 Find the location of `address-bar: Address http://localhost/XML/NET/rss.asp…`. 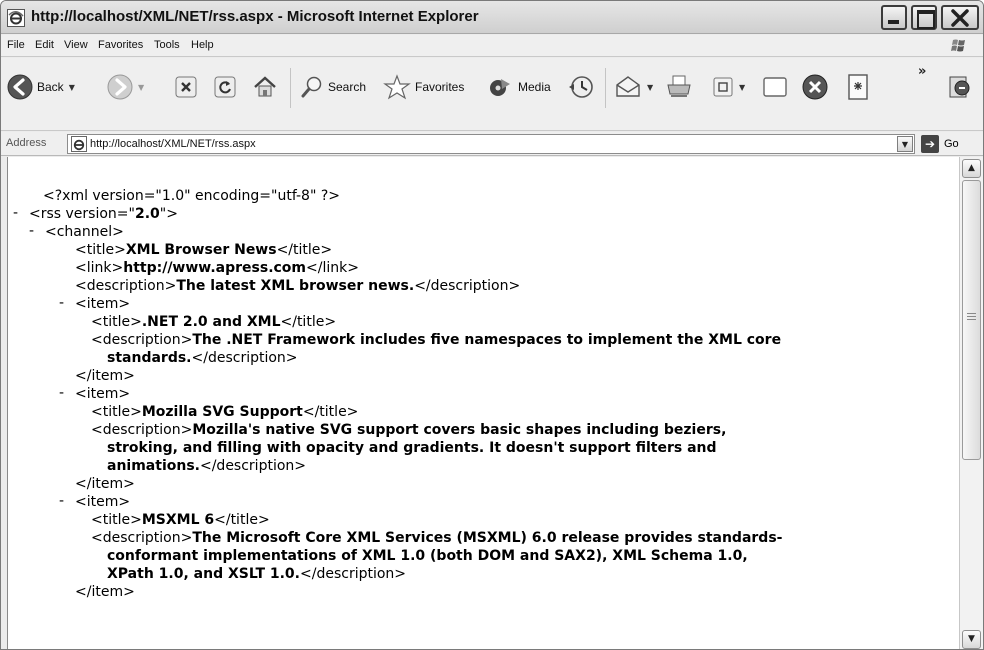

address-bar: Address http://localhost/XML/NET/rss.asp… is located at coordinates (492, 144).